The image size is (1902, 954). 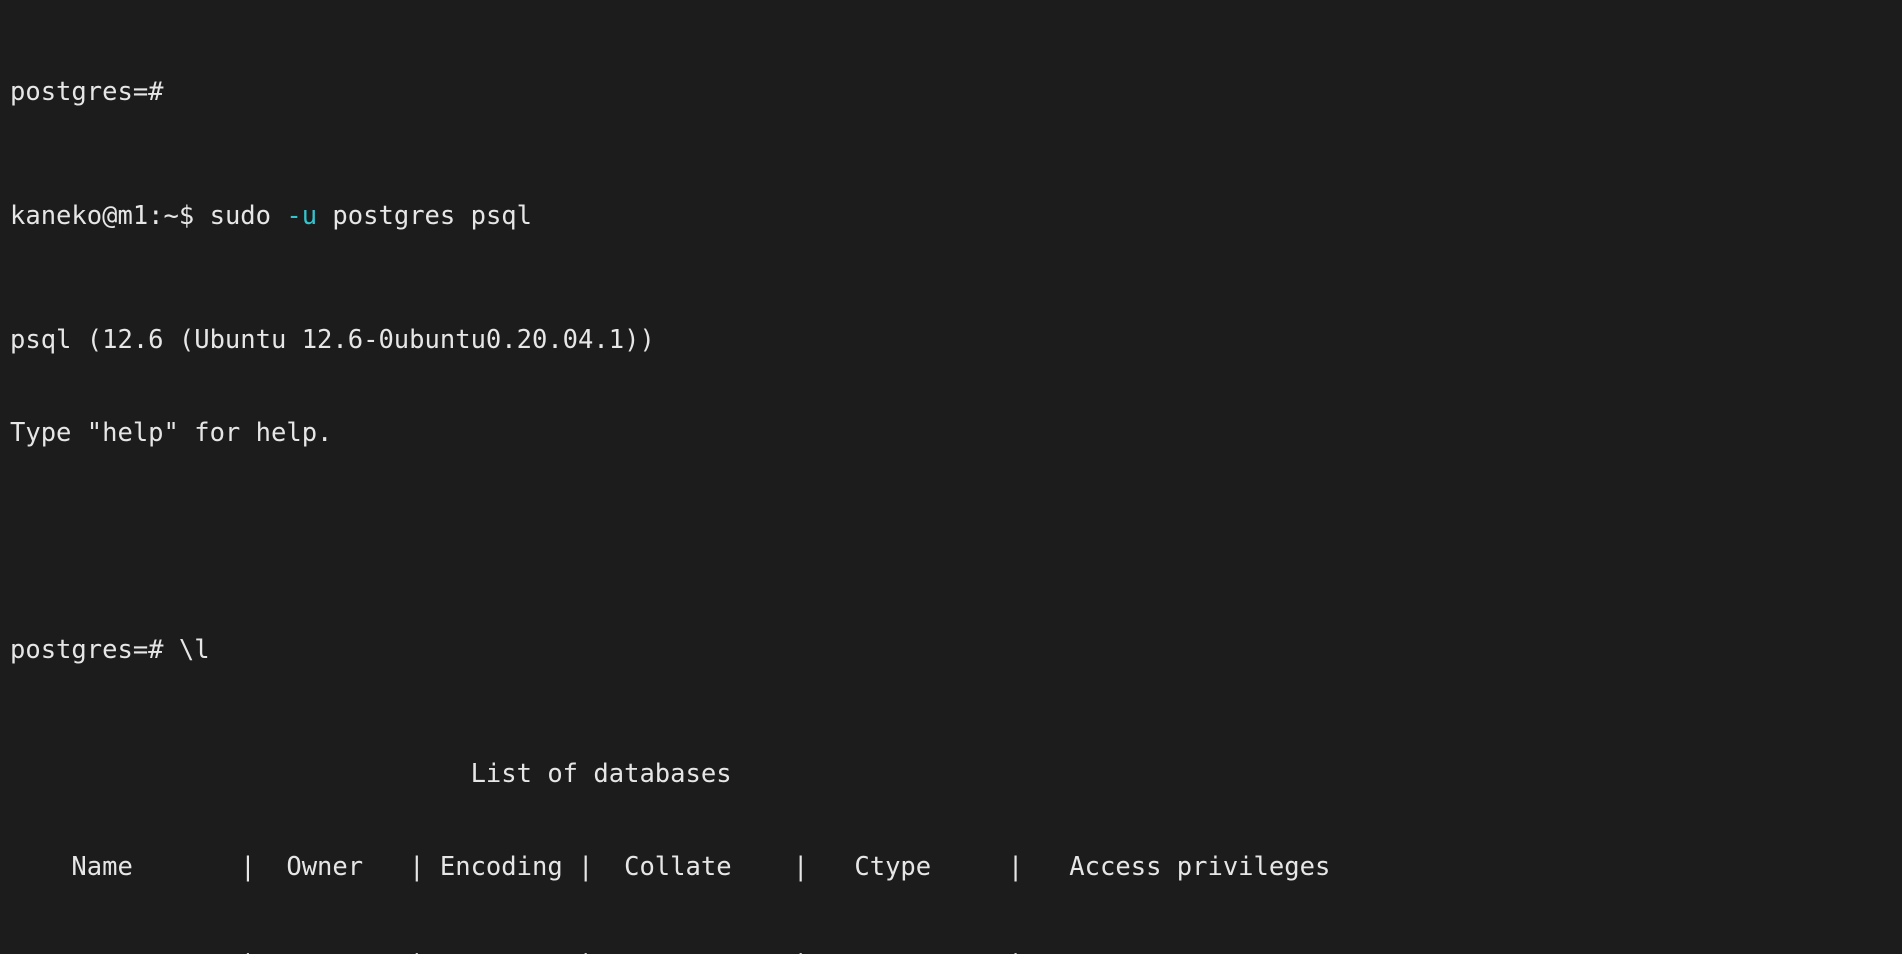 What do you see at coordinates (762, 650) in the screenshot?
I see `command-line-list-databases: postgres=# \l` at bounding box center [762, 650].